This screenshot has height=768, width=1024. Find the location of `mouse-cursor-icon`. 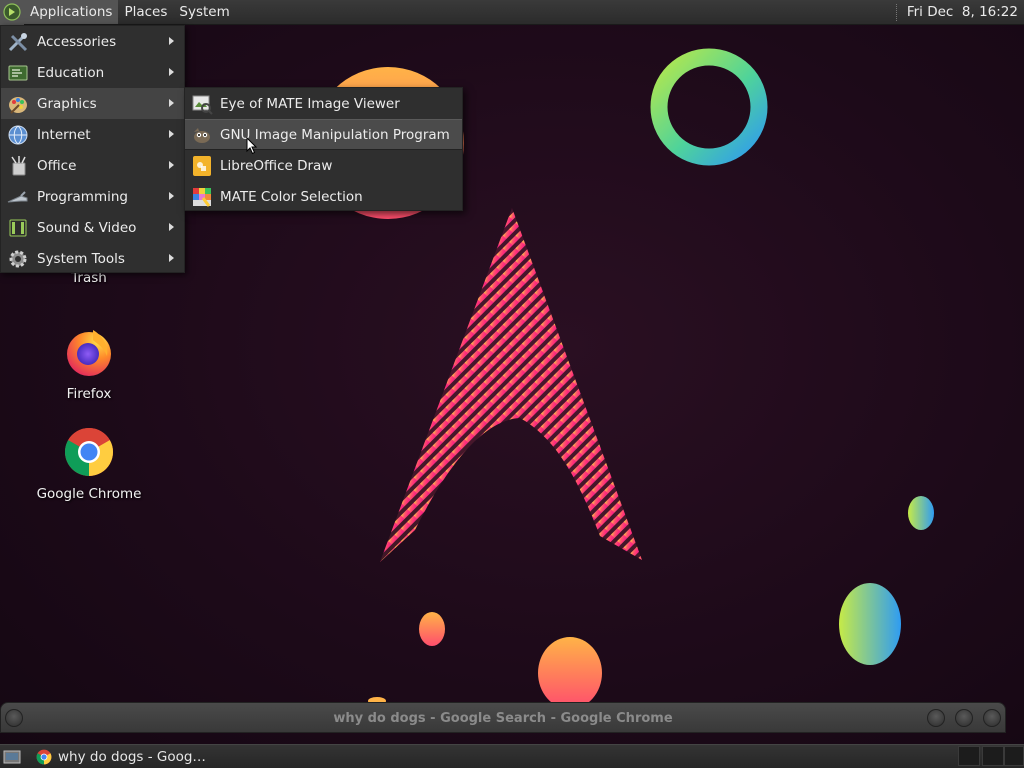

mouse-cursor-icon is located at coordinates (252, 146).